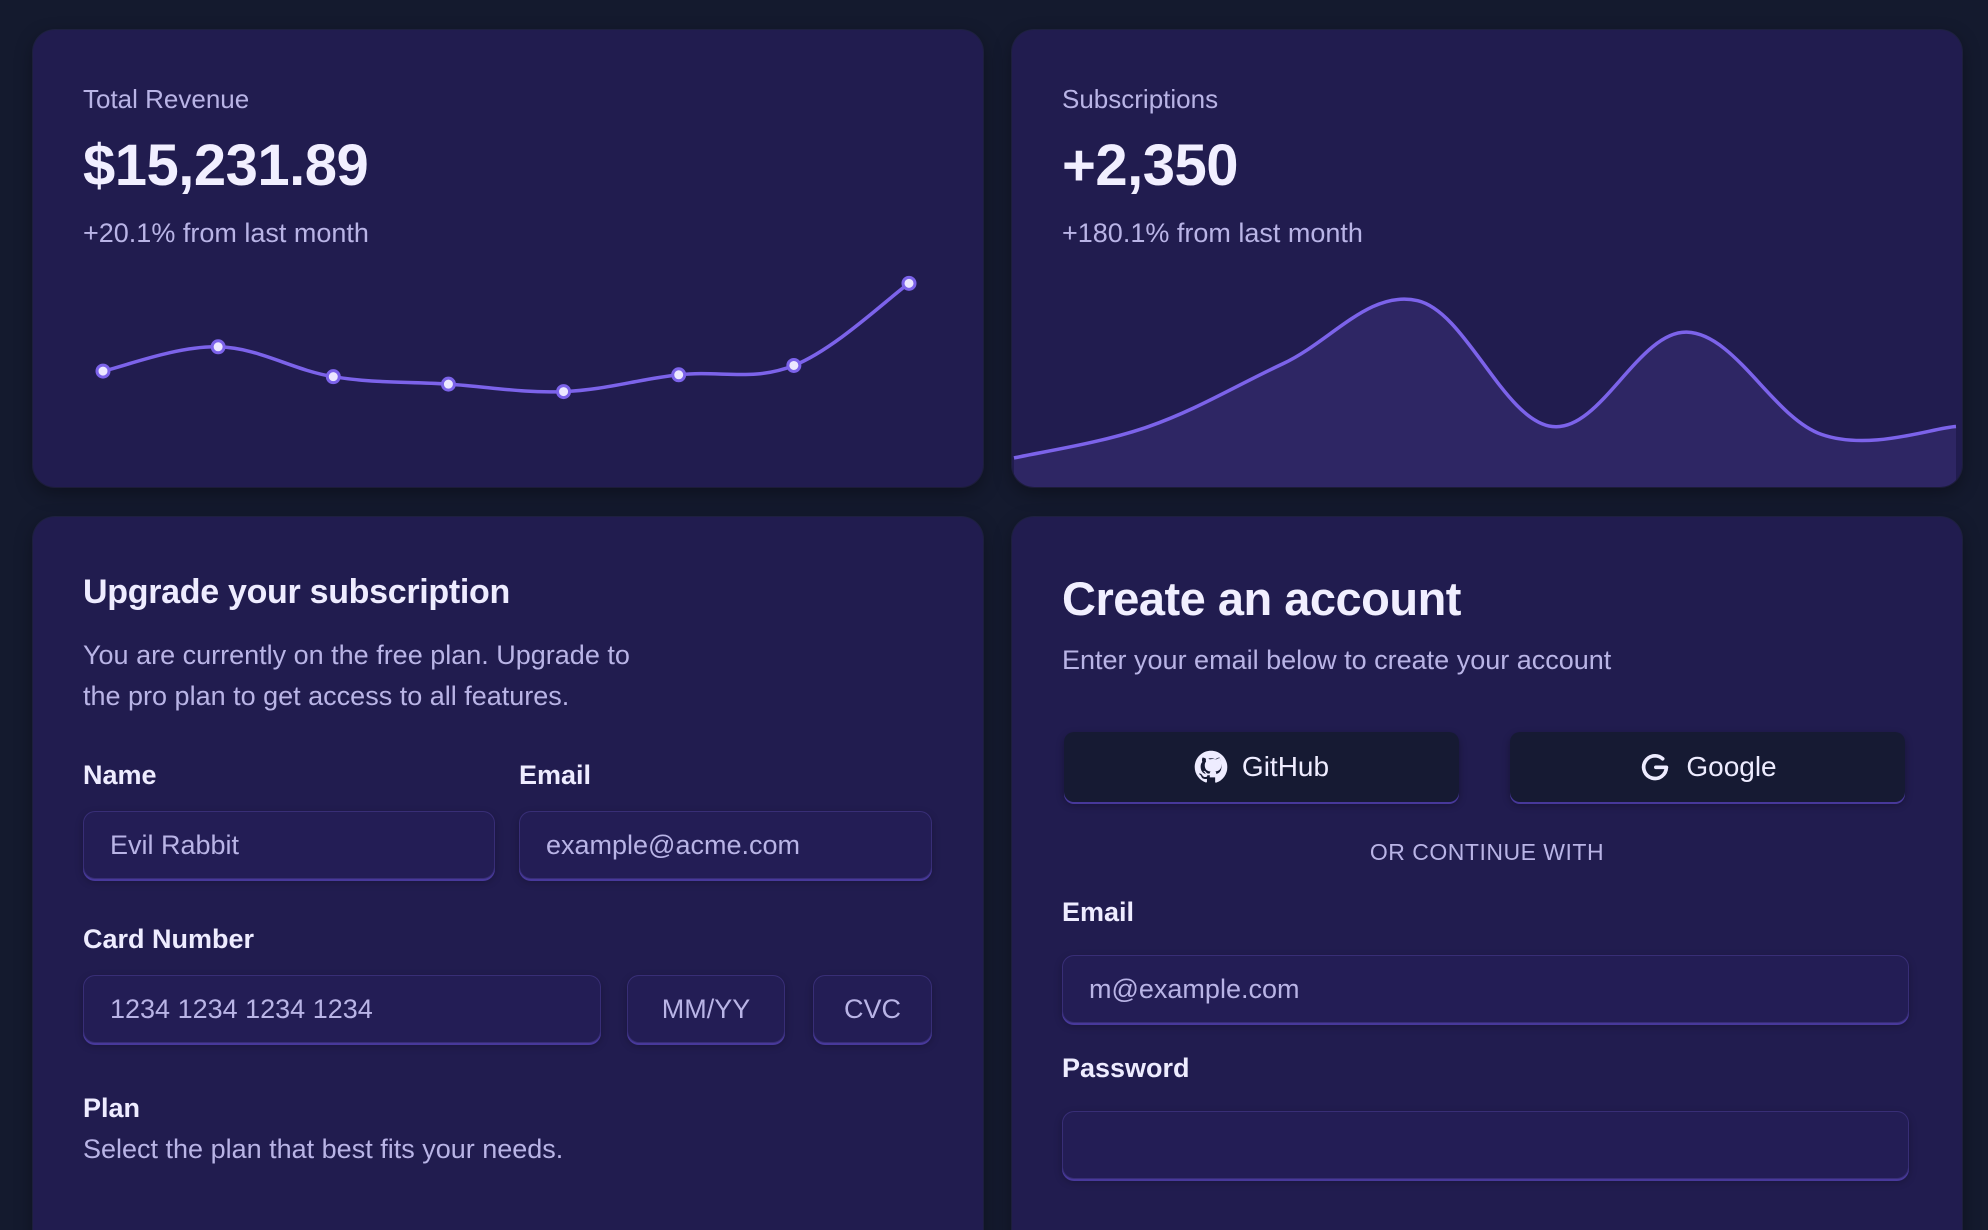  I want to click on name-label: Name, so click(120, 775).